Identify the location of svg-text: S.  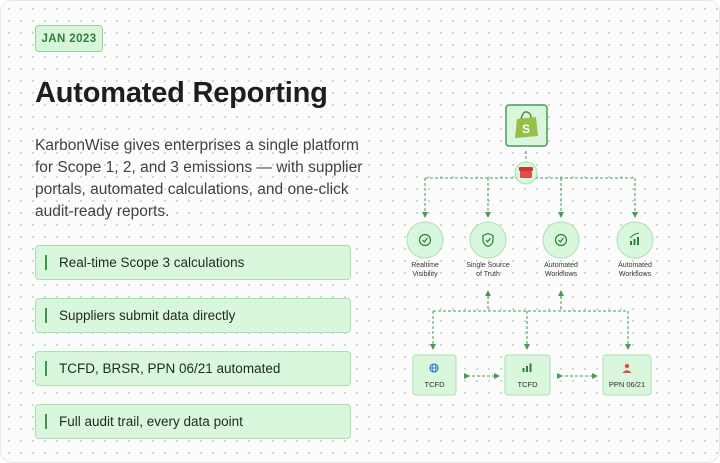
(526, 129).